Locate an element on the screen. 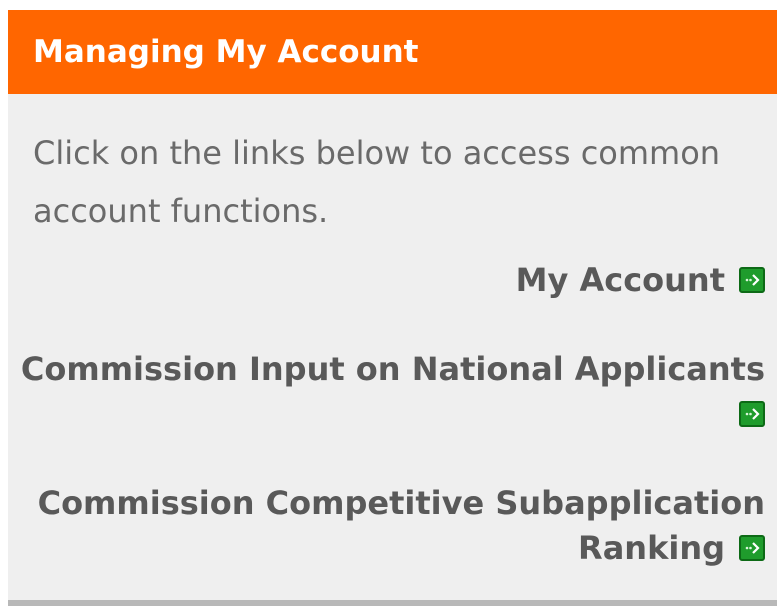 This screenshot has height=613, width=777. panel-title: Managing My Account is located at coordinates (392, 52).